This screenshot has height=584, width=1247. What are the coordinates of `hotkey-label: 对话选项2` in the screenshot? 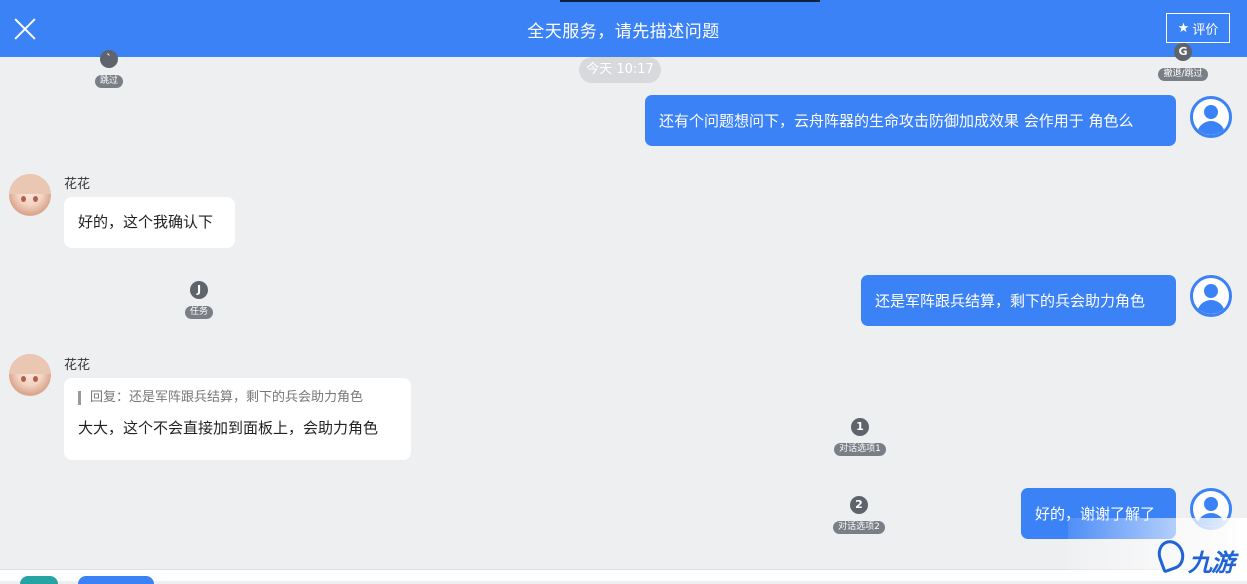 It's located at (859, 527).